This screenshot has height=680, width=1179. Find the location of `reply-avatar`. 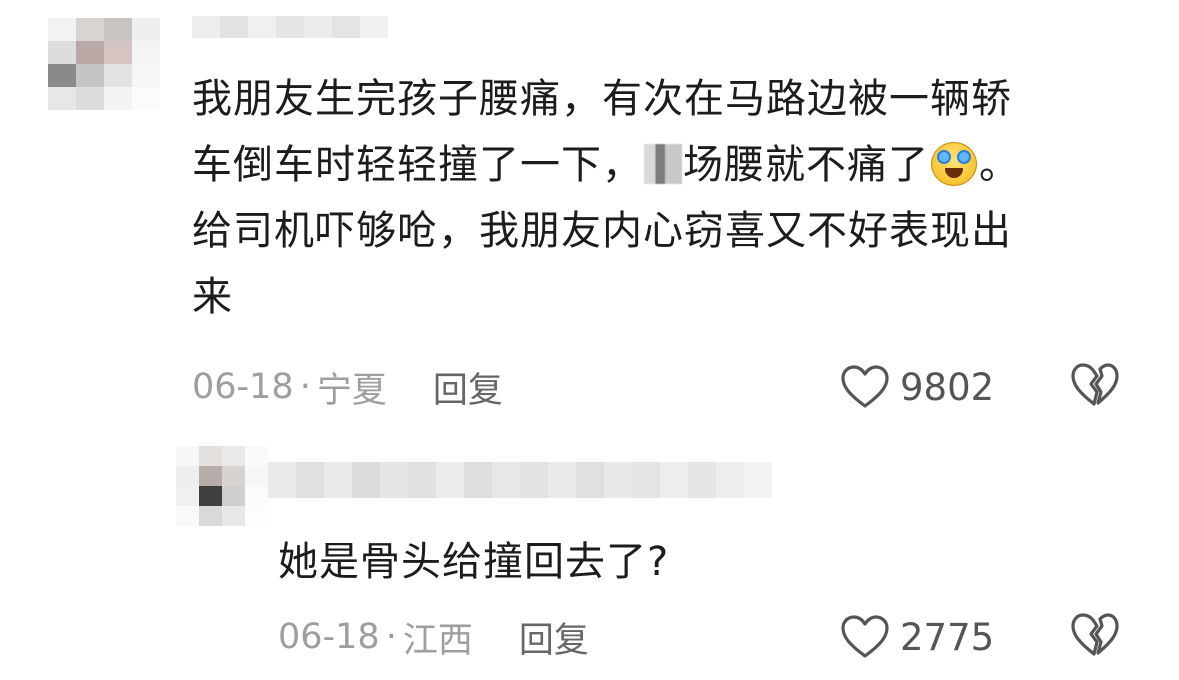

reply-avatar is located at coordinates (222, 486).